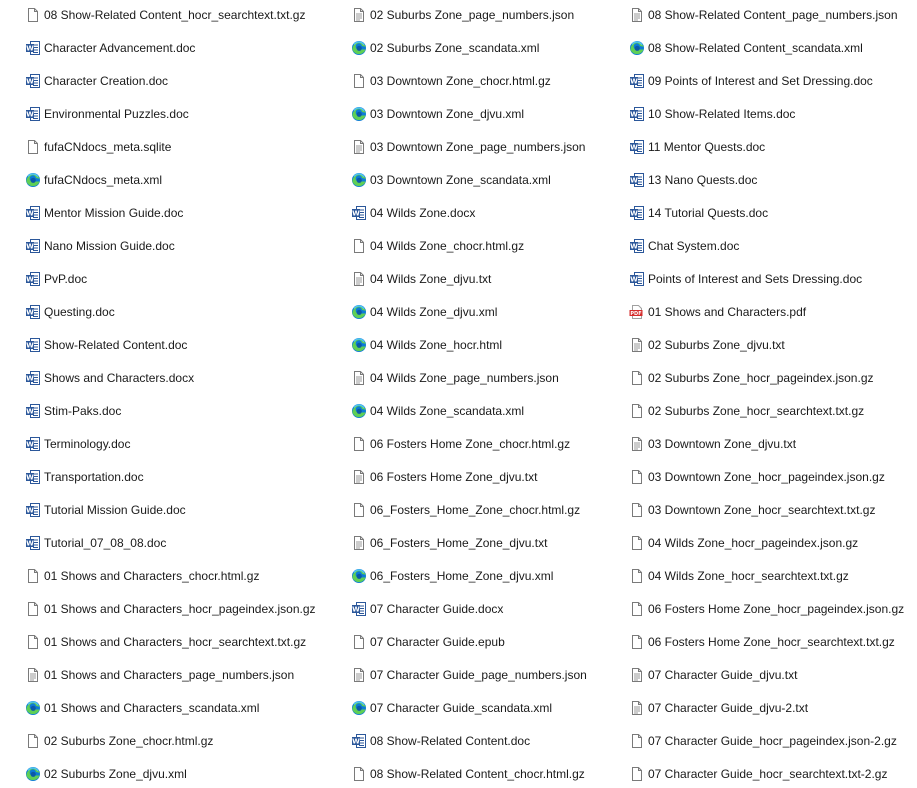  What do you see at coordinates (752, 510) in the screenshot?
I see `file-item: 03 Downtown Zone_hocr_searchtext.txt.gz` at bounding box center [752, 510].